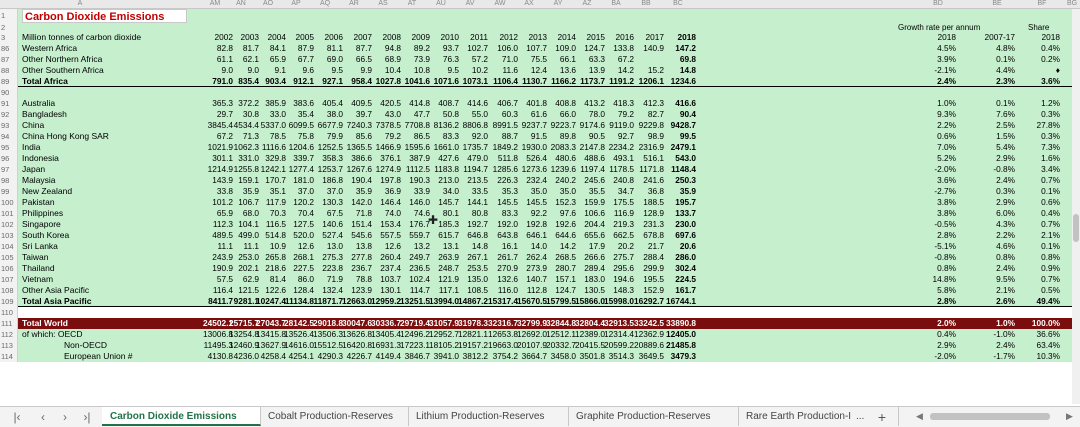 The height and width of the screenshot is (427, 1080). I want to click on row-number: 87, so click(9, 59).